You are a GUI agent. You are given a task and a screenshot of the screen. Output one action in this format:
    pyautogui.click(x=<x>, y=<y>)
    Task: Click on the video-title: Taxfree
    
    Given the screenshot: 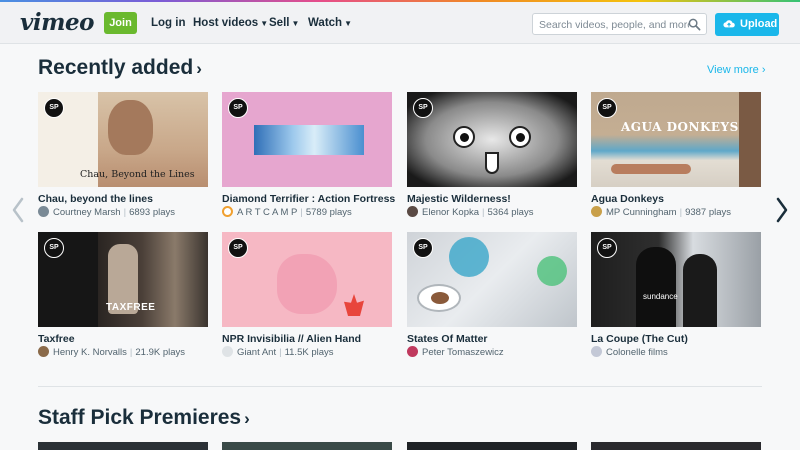 What is the action you would take?
    pyautogui.click(x=56, y=339)
    